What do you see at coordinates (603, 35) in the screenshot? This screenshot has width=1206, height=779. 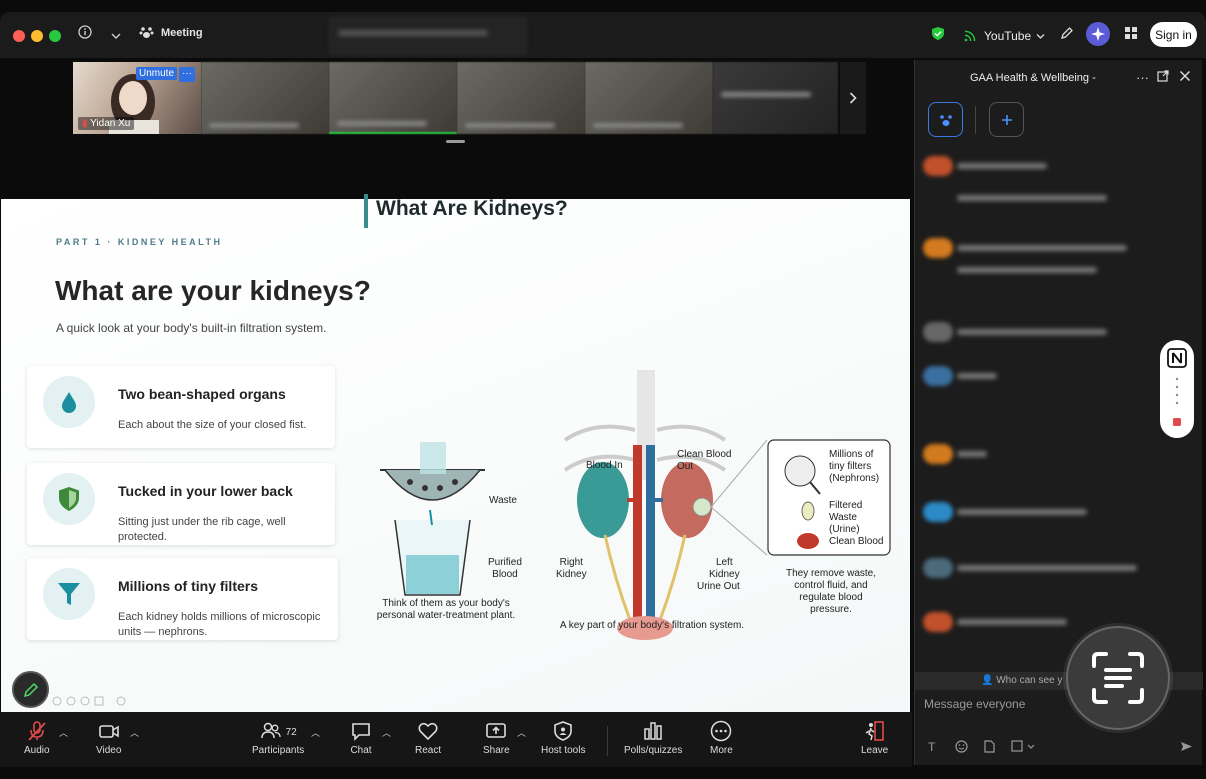 I see `title-bar: Meeting YouTube` at bounding box center [603, 35].